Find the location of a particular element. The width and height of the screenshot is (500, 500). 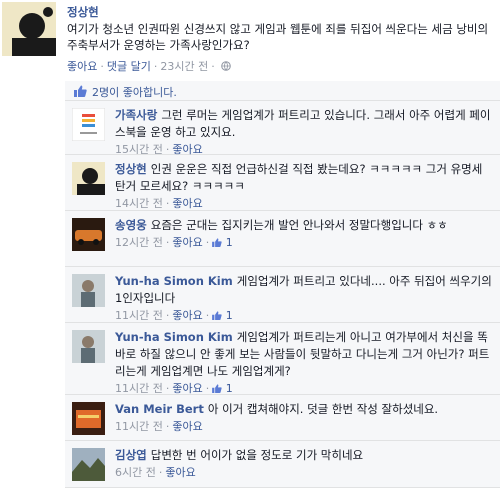

comment-text: 요즘은 군대는 집지키는개 발언 안나와서 정말다행입니다 ㅎㅎ is located at coordinates (299, 225).